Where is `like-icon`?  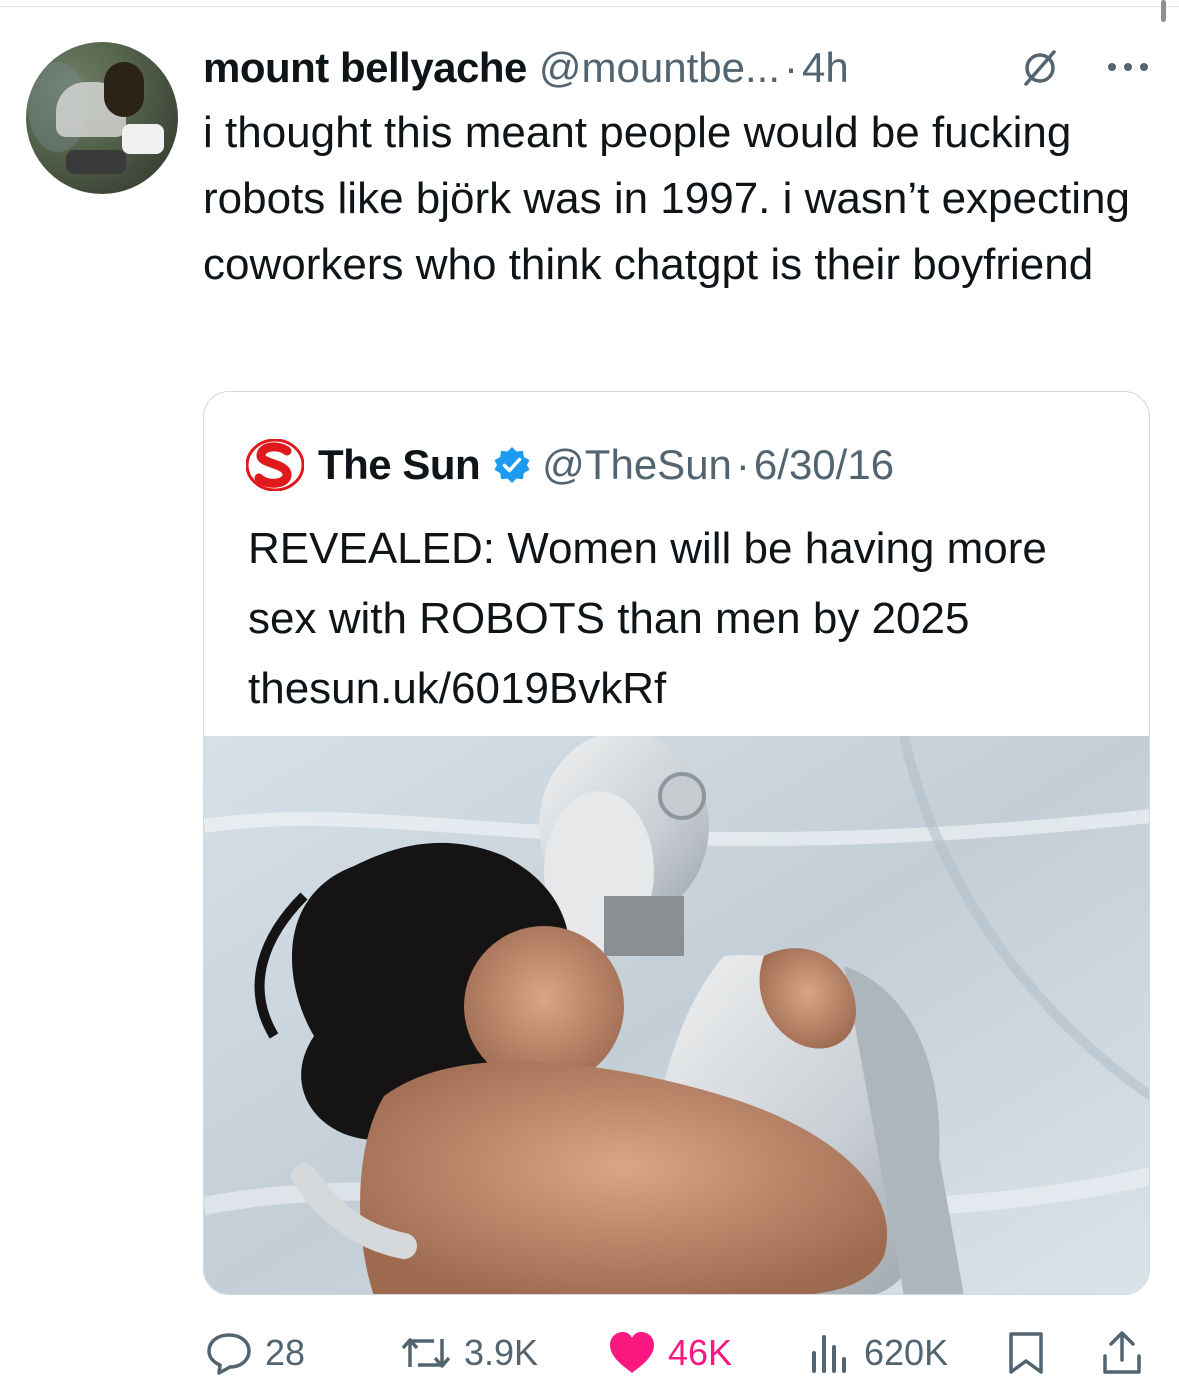 like-icon is located at coordinates (632, 1352).